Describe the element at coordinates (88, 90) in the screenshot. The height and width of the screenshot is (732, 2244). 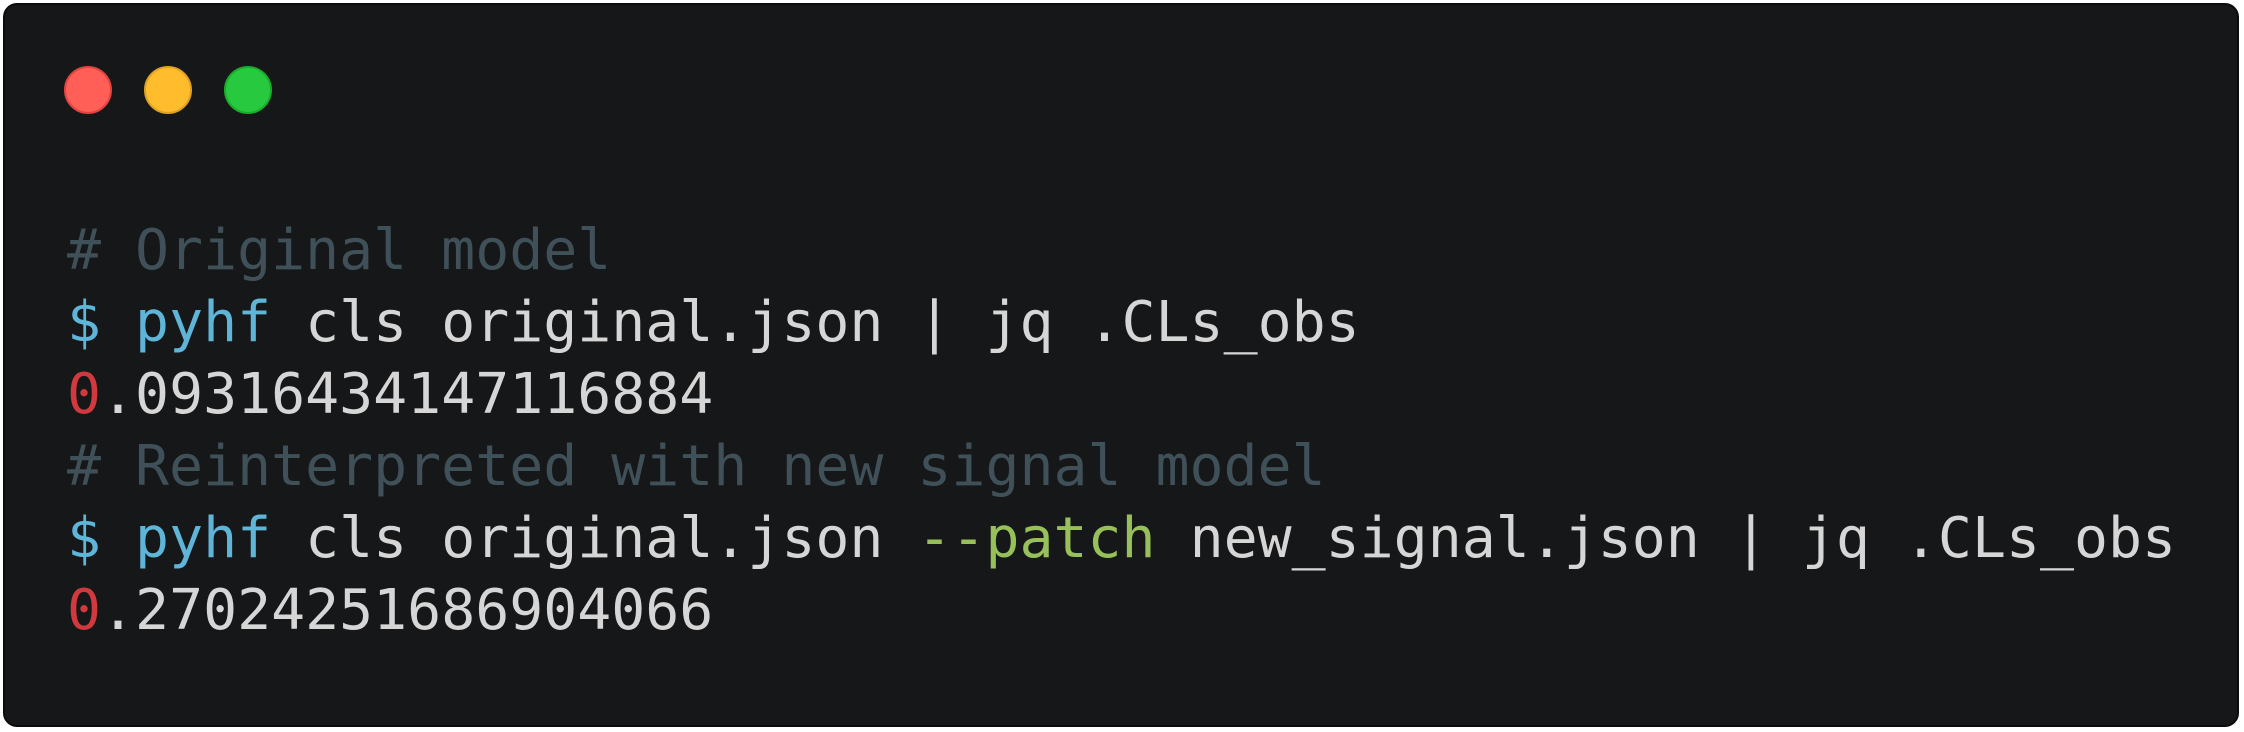
I see `close-button` at that location.